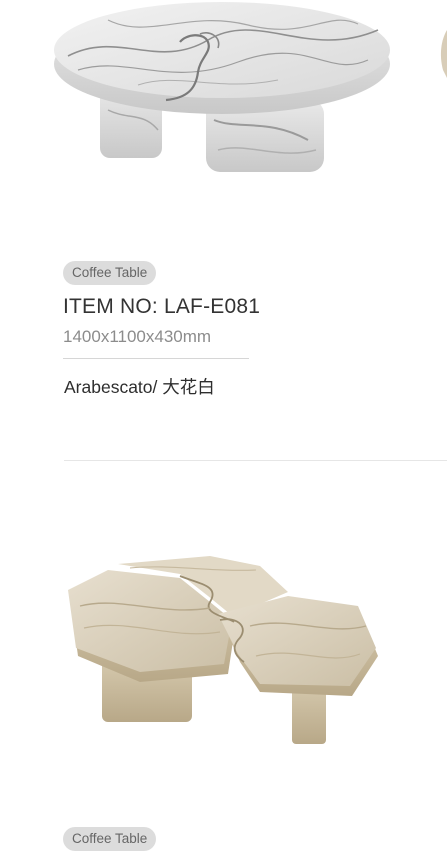 Image resolution: width=447 pixels, height=856 pixels. I want to click on dimensions: 1400x1100x430mm, so click(137, 336).